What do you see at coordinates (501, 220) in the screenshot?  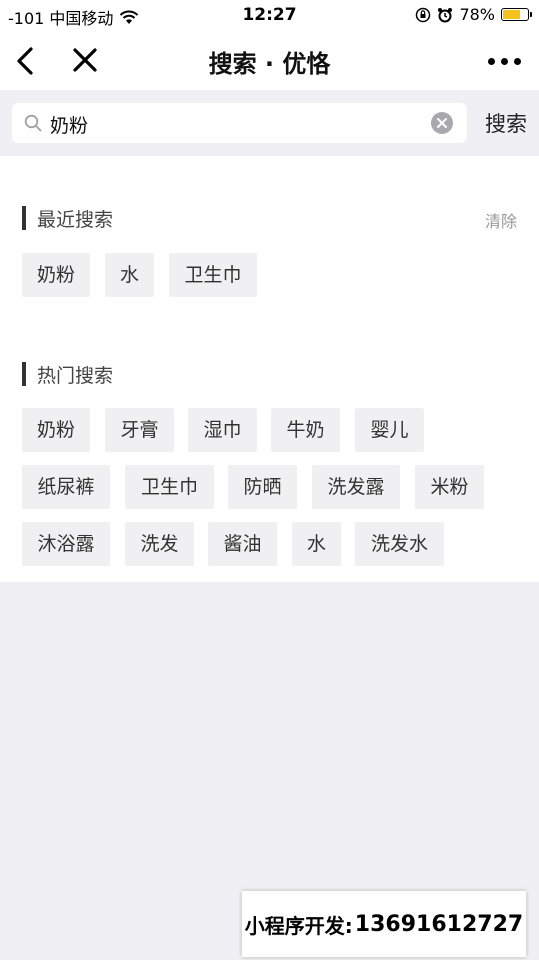 I see `clear-history-button: 清除` at bounding box center [501, 220].